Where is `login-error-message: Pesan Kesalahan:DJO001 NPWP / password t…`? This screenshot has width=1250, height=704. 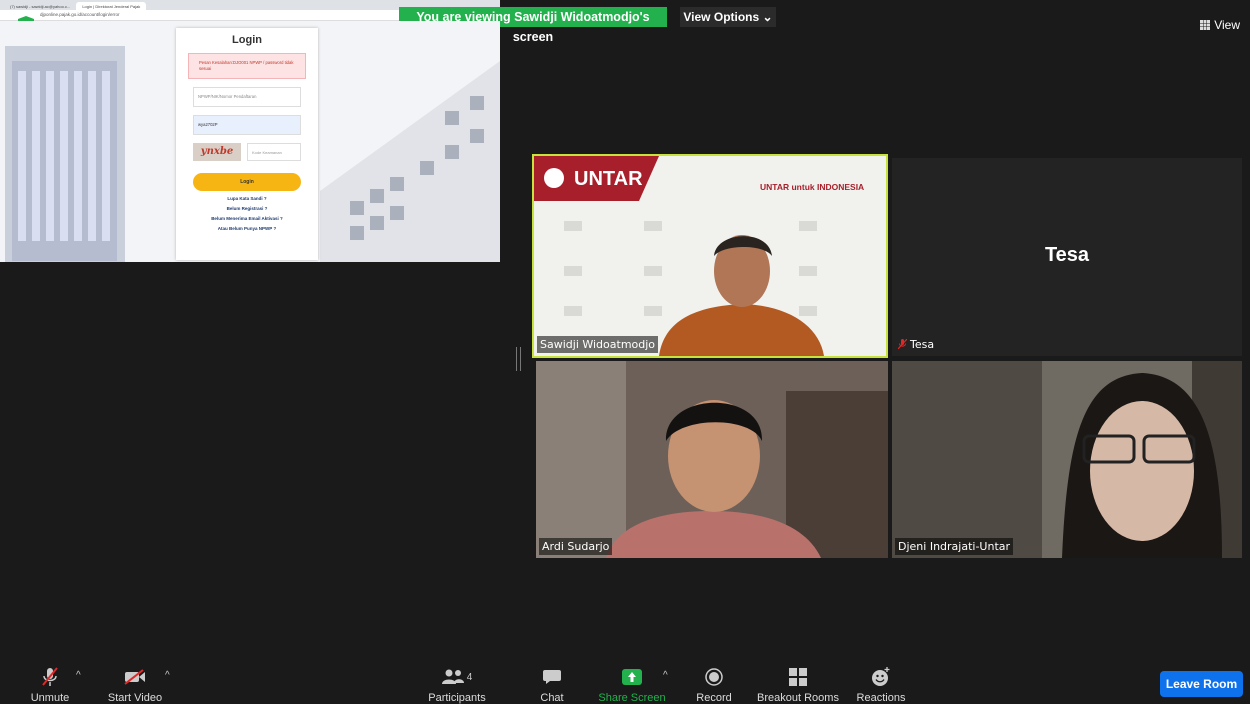 login-error-message: Pesan Kesalahan:DJO001 NPWP / password t… is located at coordinates (247, 66).